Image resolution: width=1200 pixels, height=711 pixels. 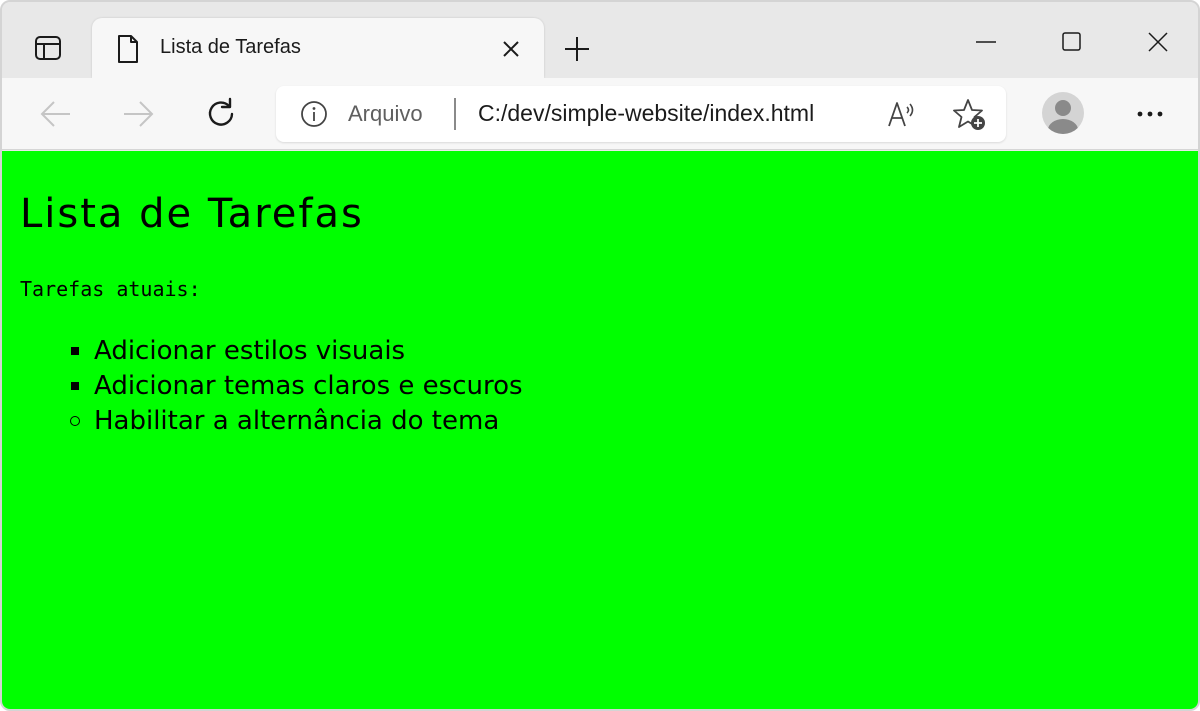 I want to click on info-icon, so click(x=314, y=114).